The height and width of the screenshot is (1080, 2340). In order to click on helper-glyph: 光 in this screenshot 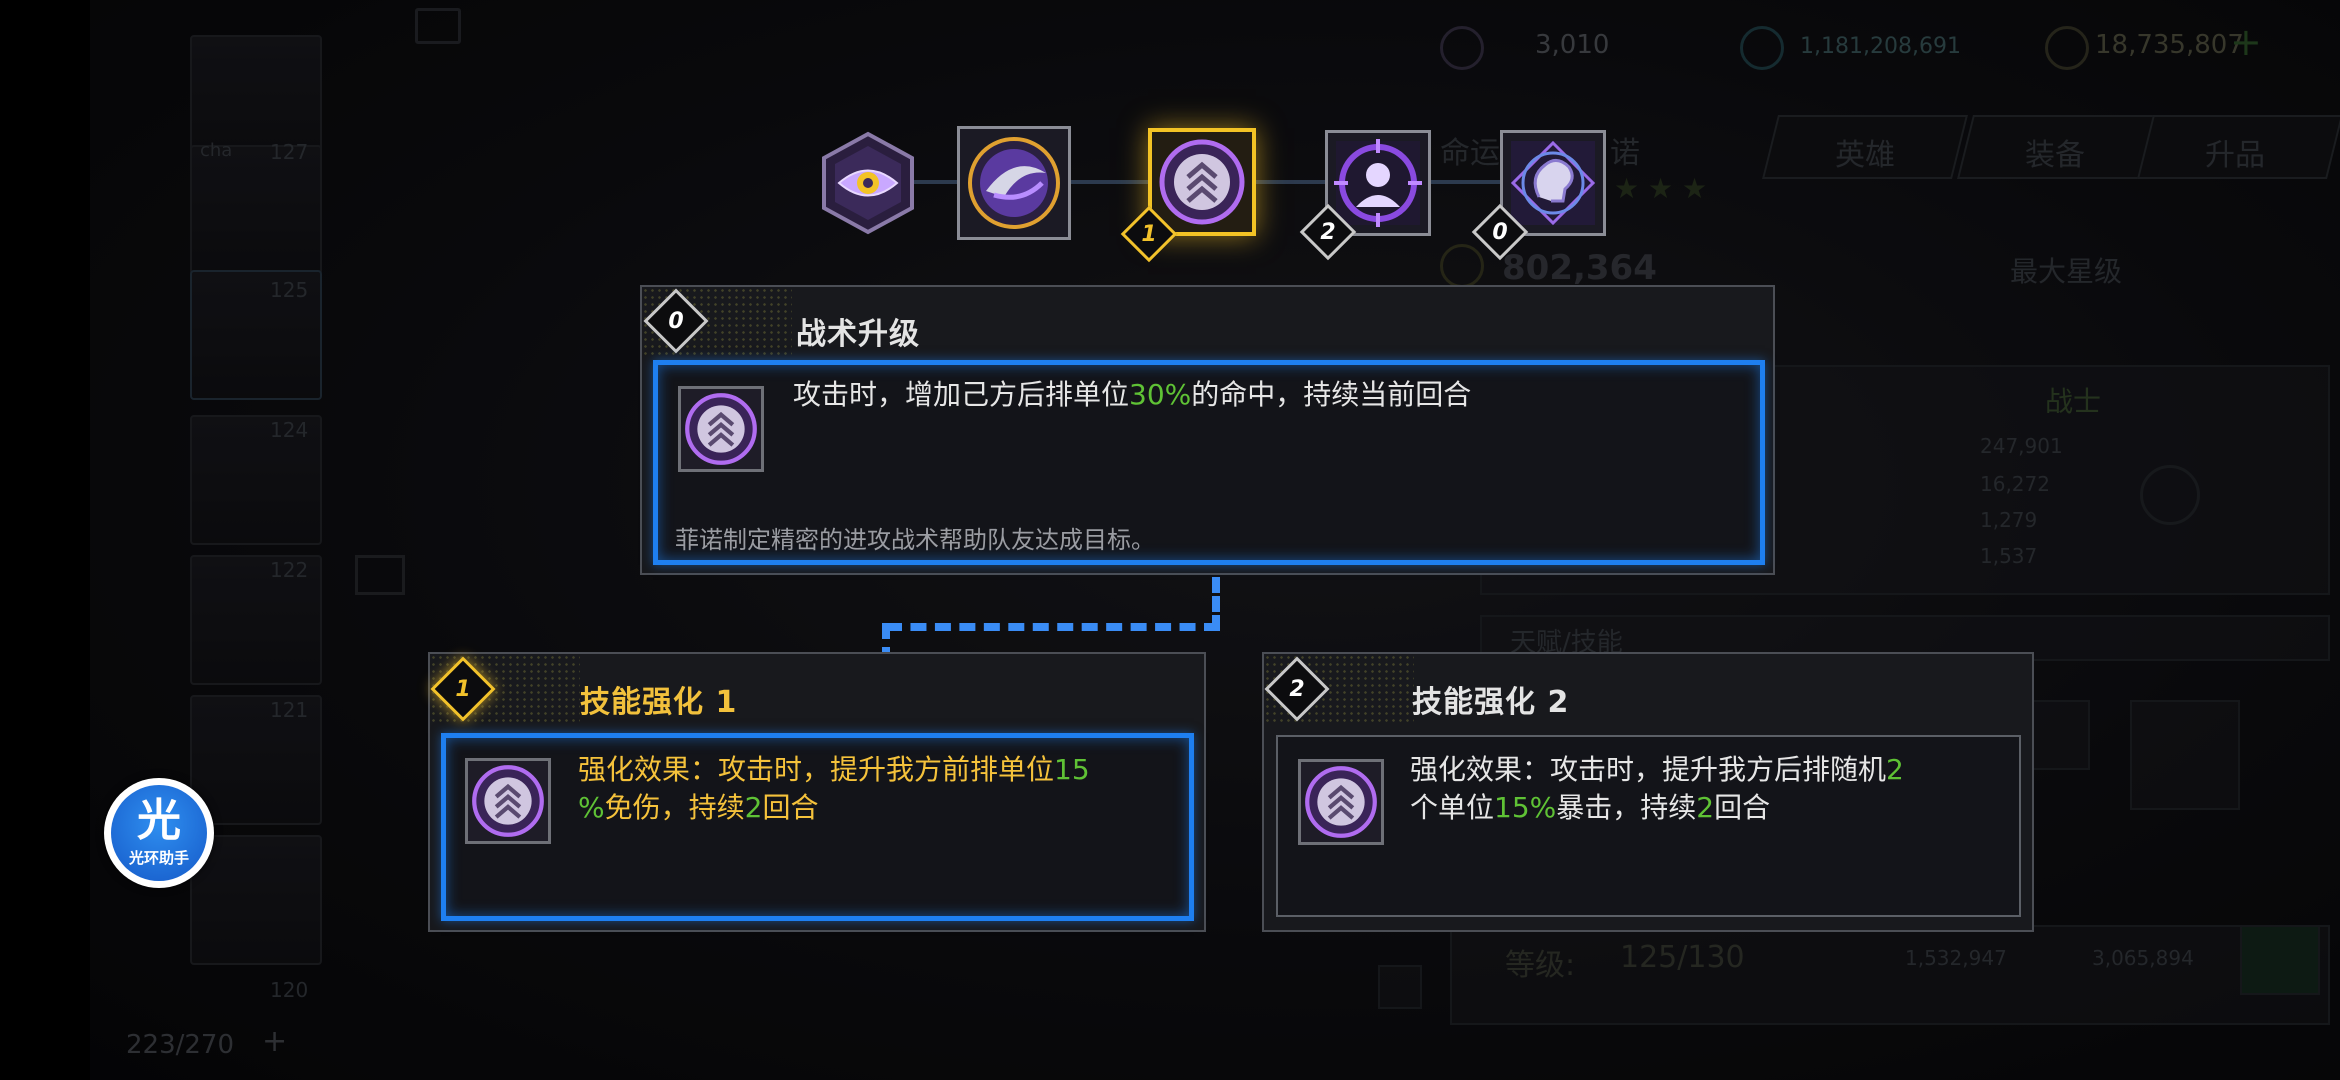, I will do `click(159, 820)`.